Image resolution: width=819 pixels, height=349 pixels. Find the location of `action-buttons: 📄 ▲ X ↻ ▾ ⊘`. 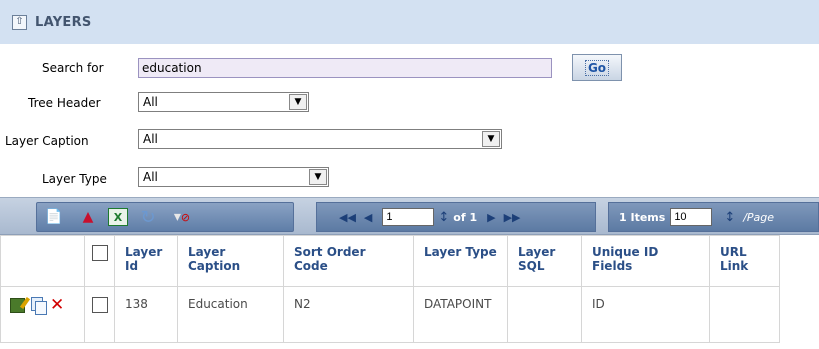

action-buttons: 📄 ▲ X ↻ ▾ ⊘ is located at coordinates (165, 217).